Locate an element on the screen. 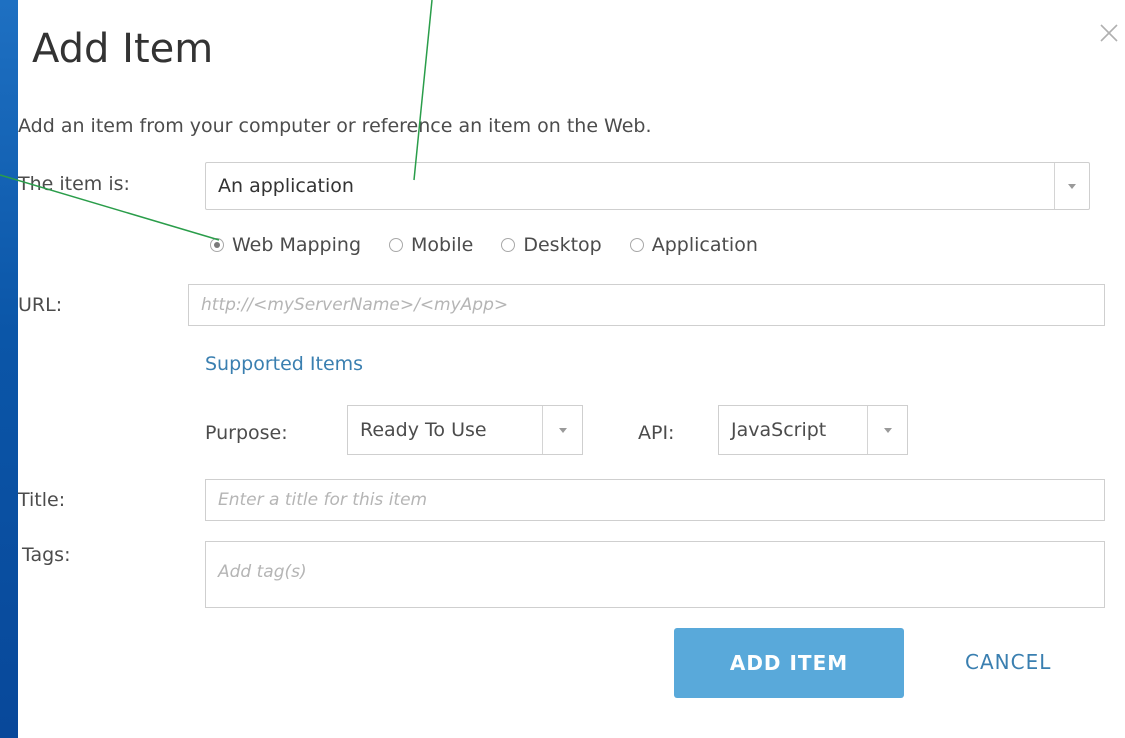 This screenshot has width=1125, height=738. api-value: JavaScript is located at coordinates (779, 430).